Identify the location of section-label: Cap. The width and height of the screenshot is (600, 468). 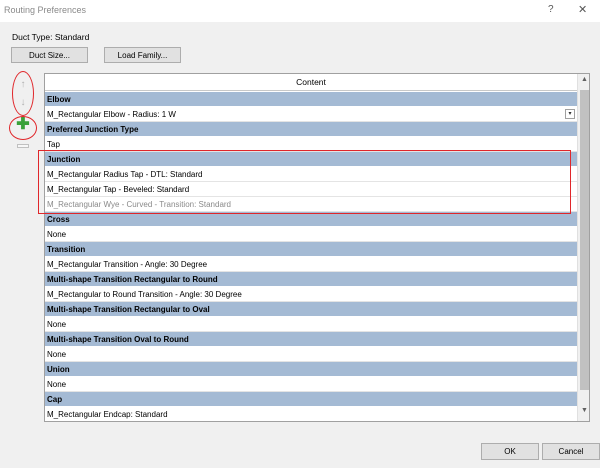
(55, 399).